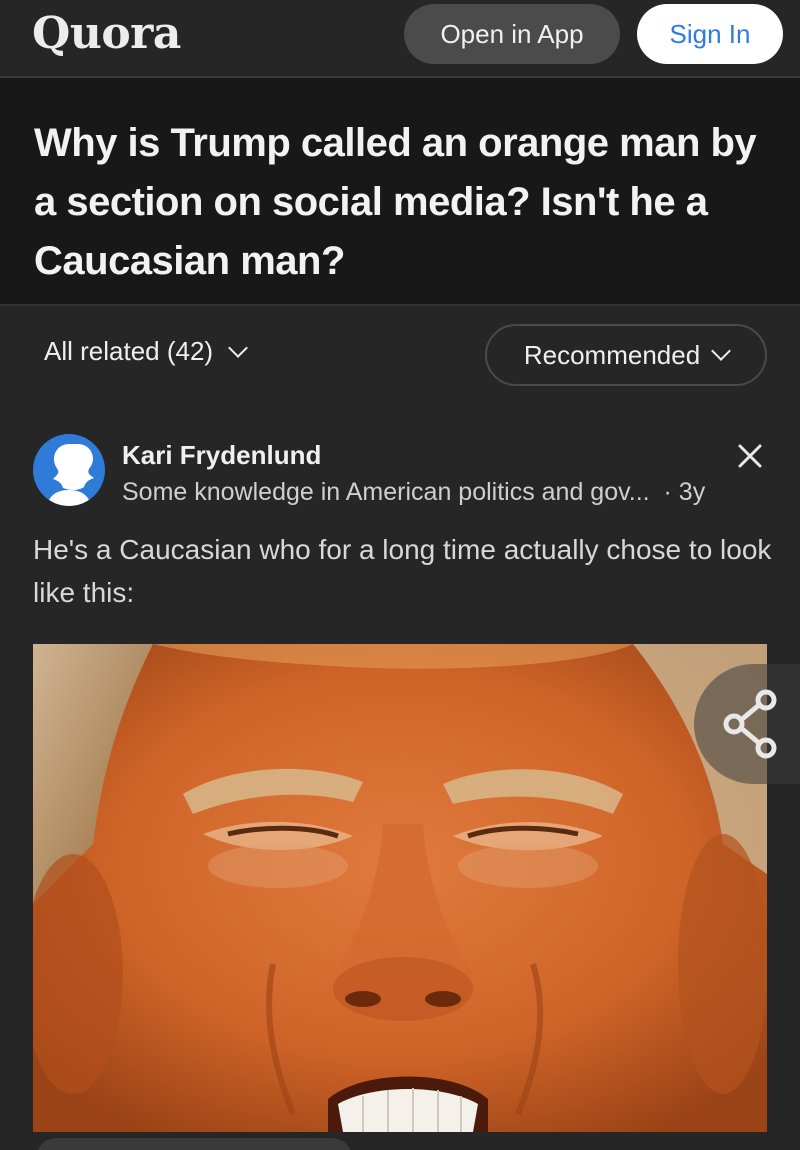 The height and width of the screenshot is (1150, 800). I want to click on sort-dropdown: Recommended, so click(626, 355).